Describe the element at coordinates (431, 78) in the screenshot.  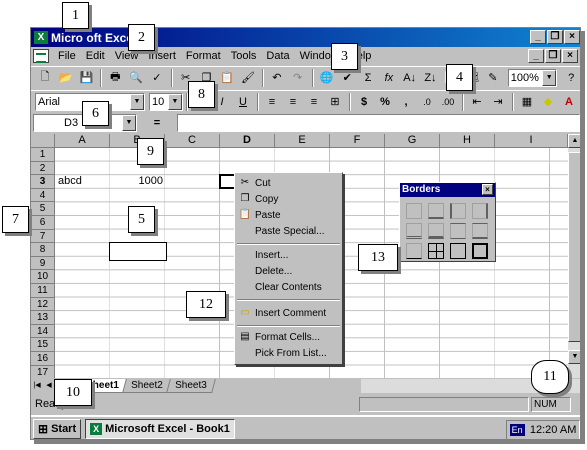
I see `sort-descending-icon: Z↓` at that location.